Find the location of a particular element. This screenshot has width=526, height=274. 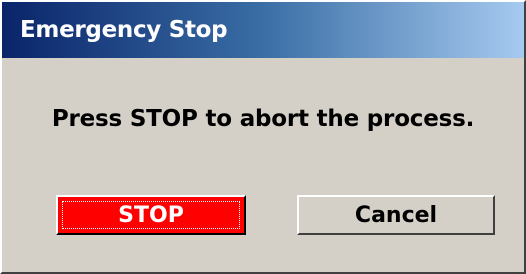

cancel-button-label: Cancel is located at coordinates (396, 215).